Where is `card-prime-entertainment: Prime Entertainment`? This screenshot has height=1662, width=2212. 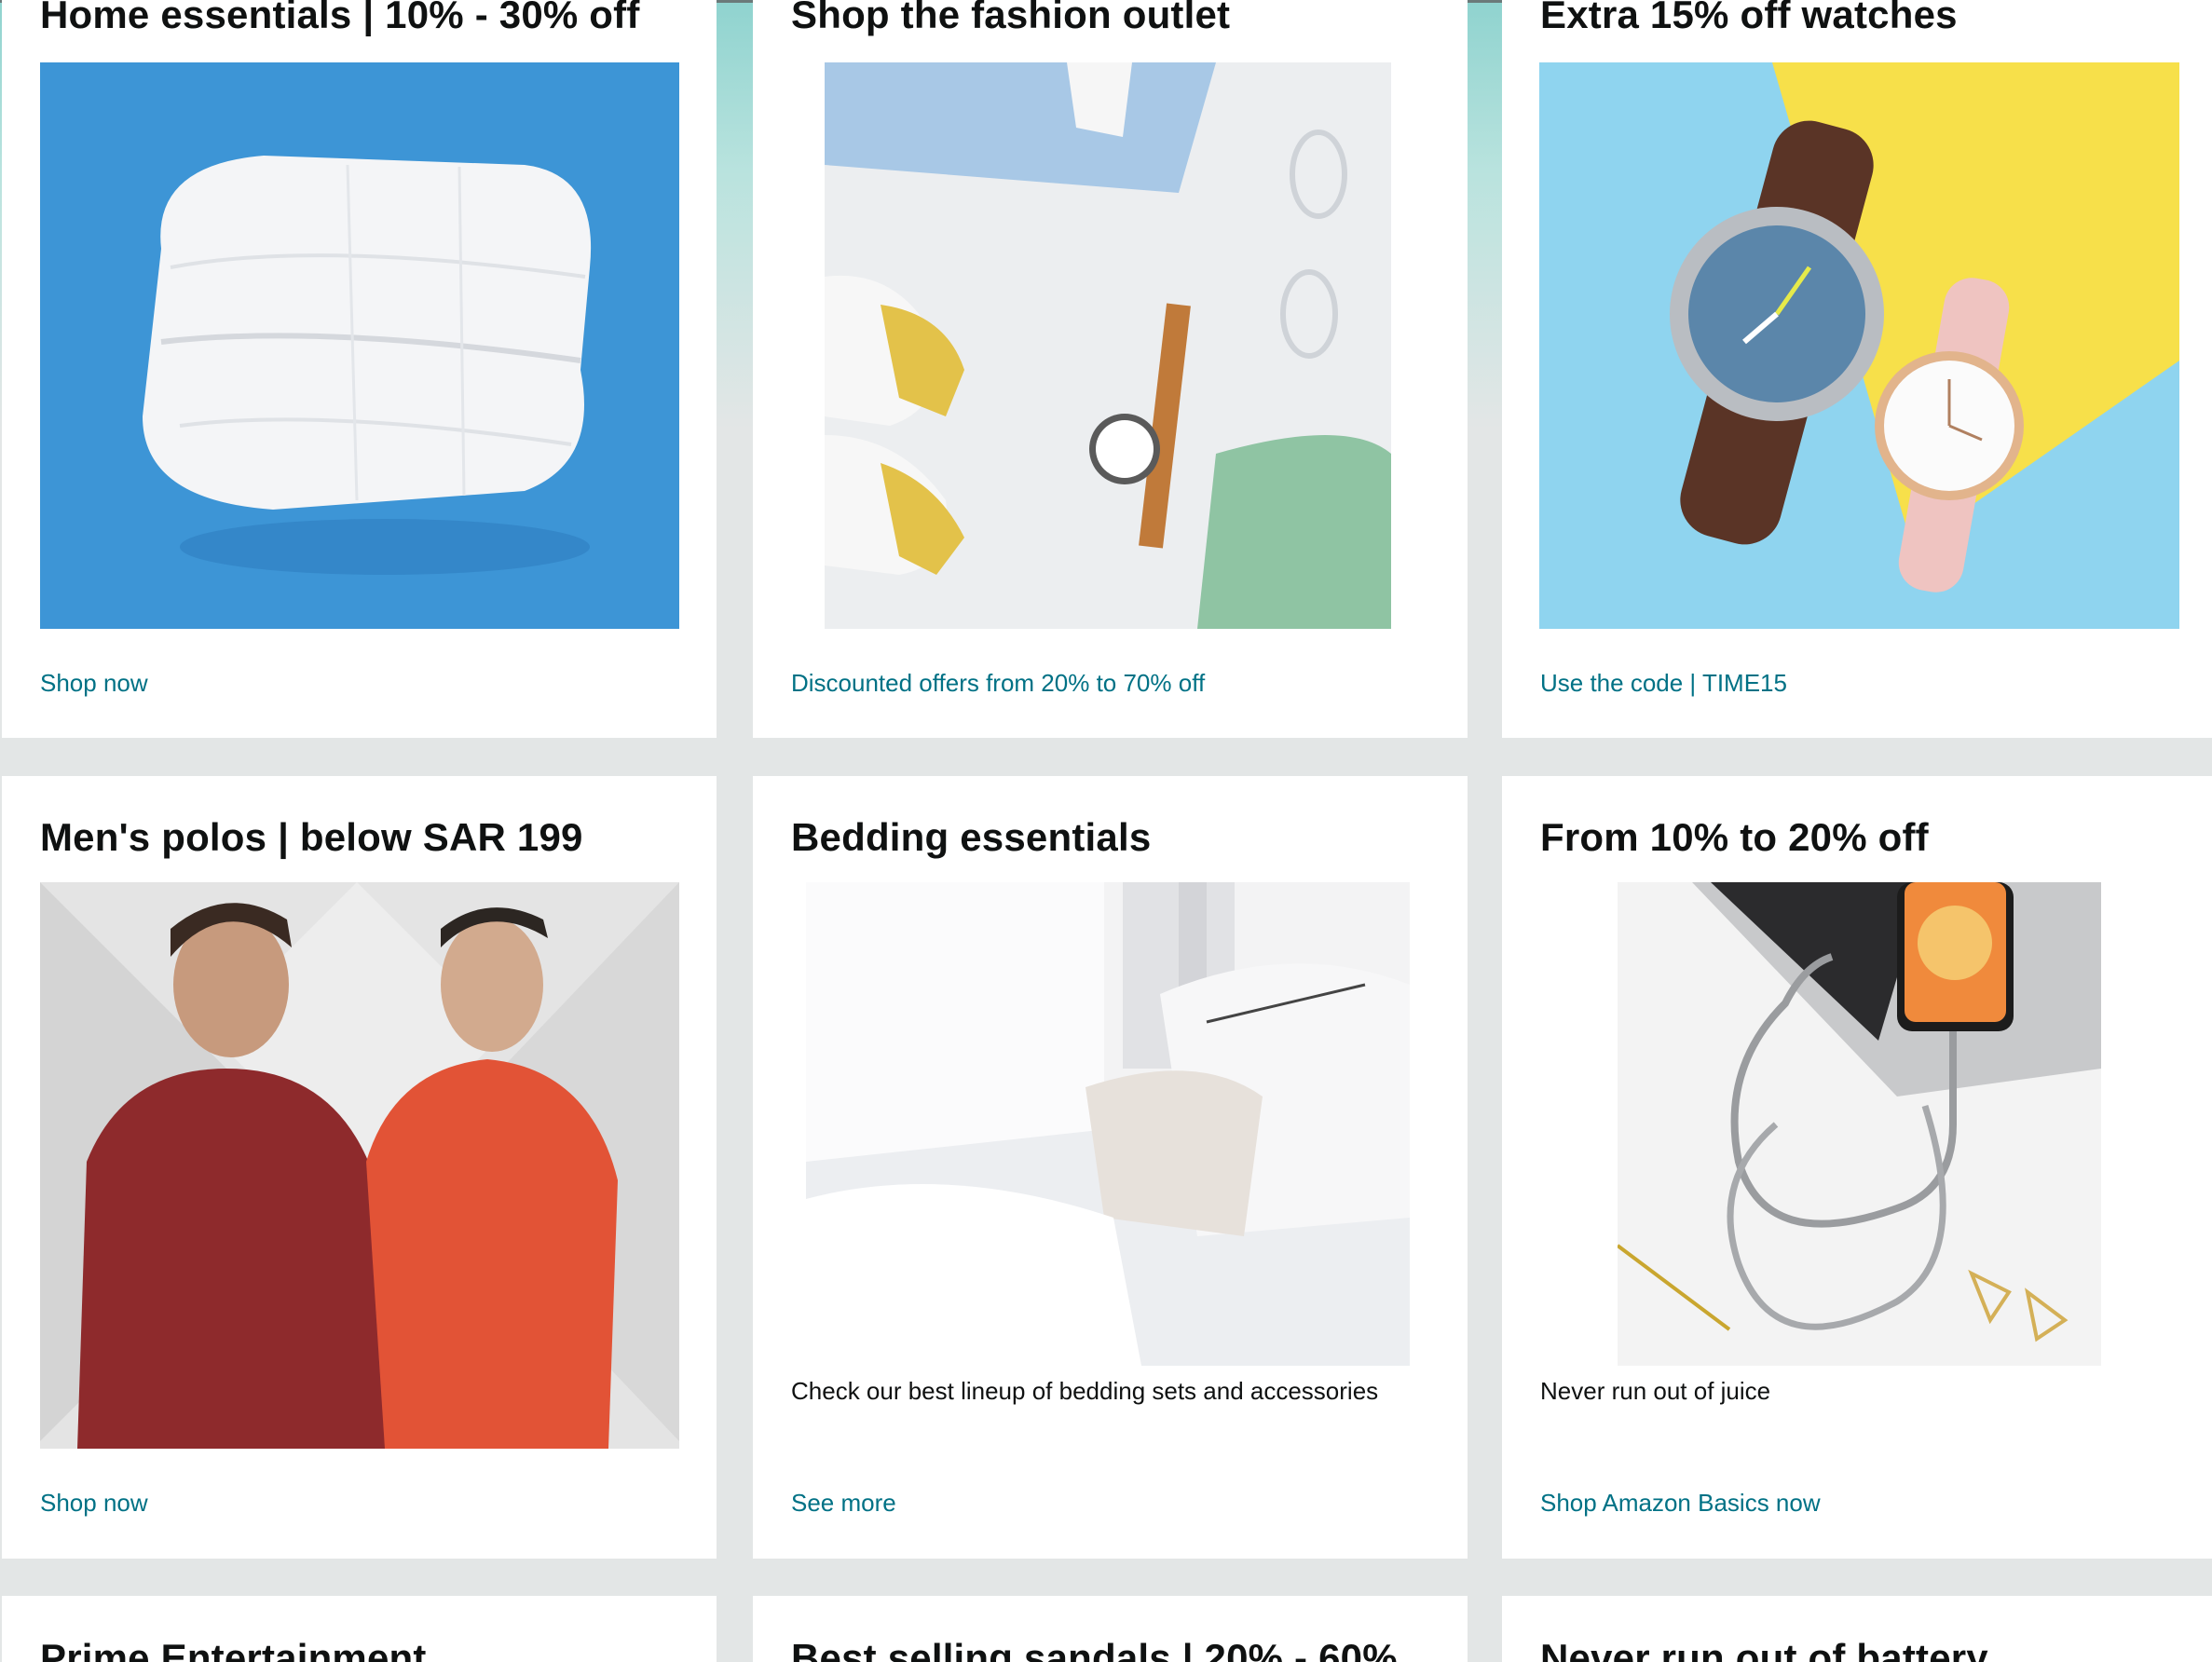
card-prime-entertainment: Prime Entertainment is located at coordinates (359, 1629).